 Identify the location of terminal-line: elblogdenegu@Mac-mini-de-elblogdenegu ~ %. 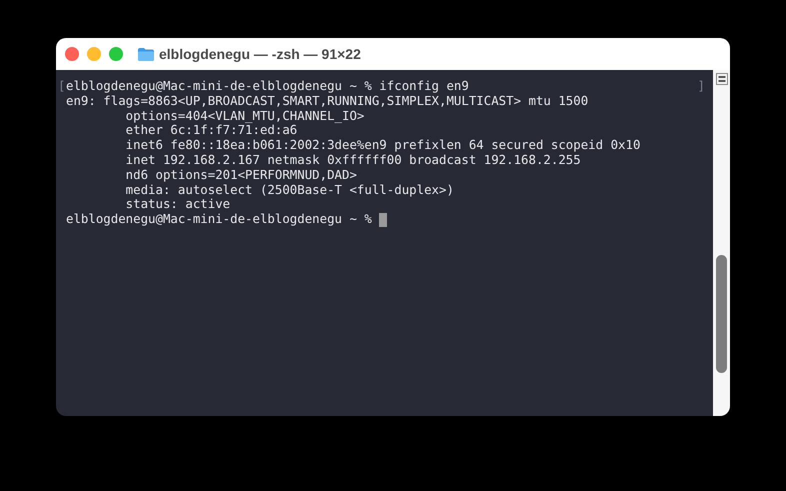
(219, 219).